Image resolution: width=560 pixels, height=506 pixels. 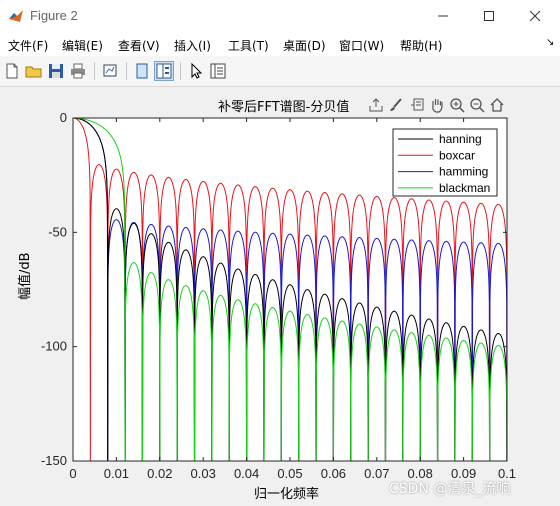 I want to click on y-tick-label: -50, so click(x=57, y=231).